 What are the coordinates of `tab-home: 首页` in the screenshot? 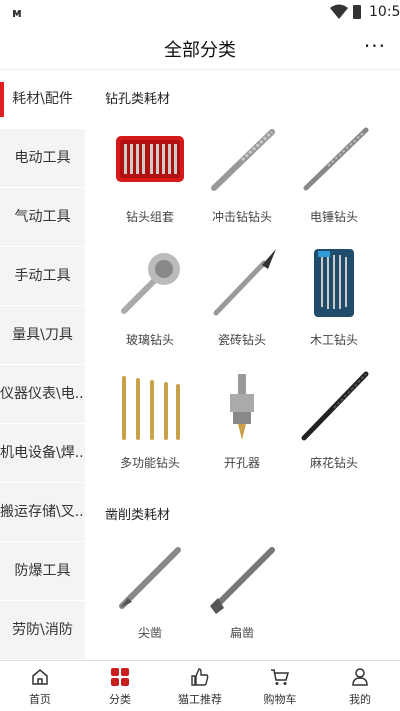 It's located at (40, 686).